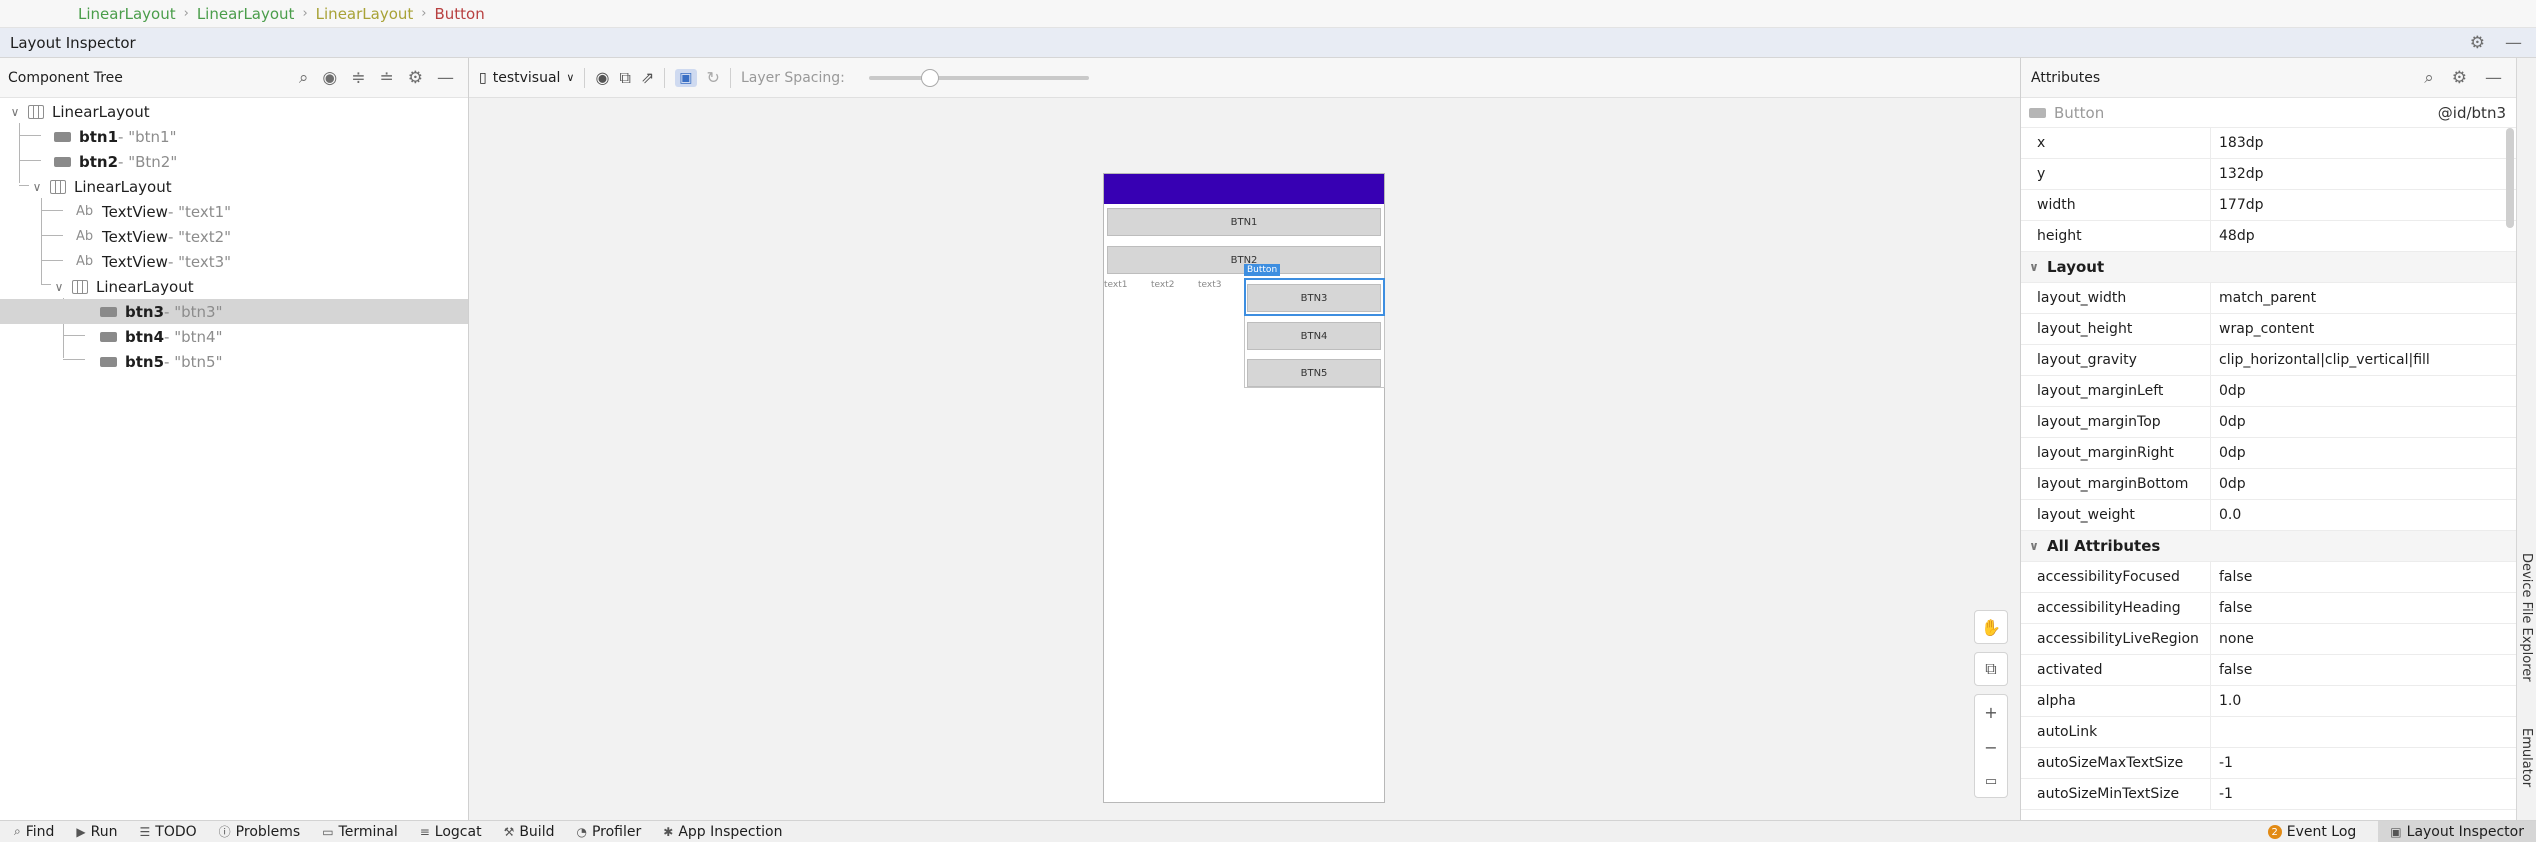 The image size is (2536, 842). I want to click on attribute-value, so click(2363, 732).